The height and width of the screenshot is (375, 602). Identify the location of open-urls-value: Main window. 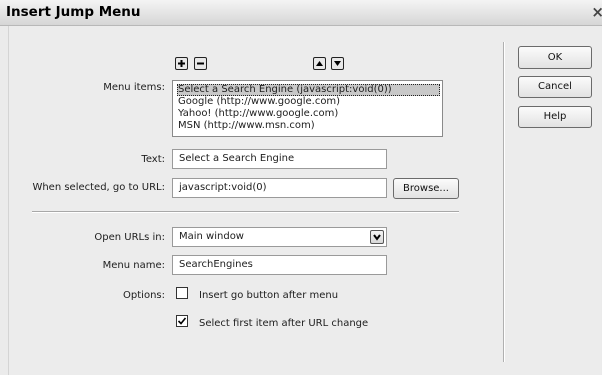
(211, 236).